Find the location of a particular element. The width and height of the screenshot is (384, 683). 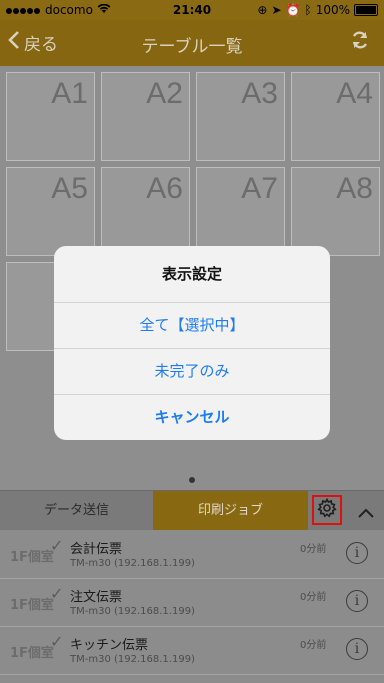

option-all-button: 全て【選択中】 is located at coordinates (192, 325).